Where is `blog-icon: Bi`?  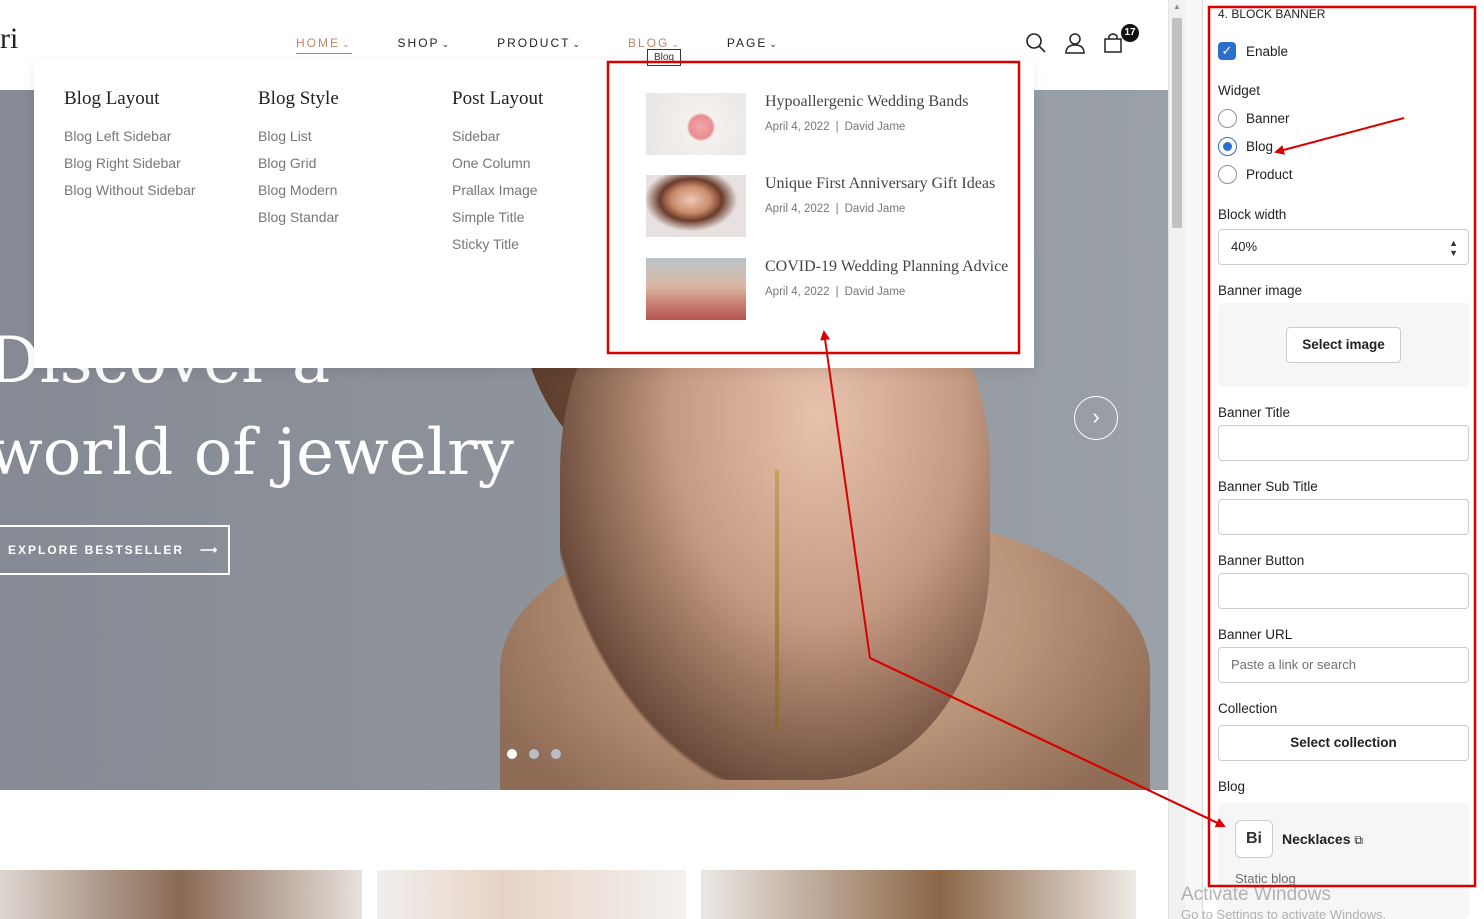 blog-icon: Bi is located at coordinates (1254, 839).